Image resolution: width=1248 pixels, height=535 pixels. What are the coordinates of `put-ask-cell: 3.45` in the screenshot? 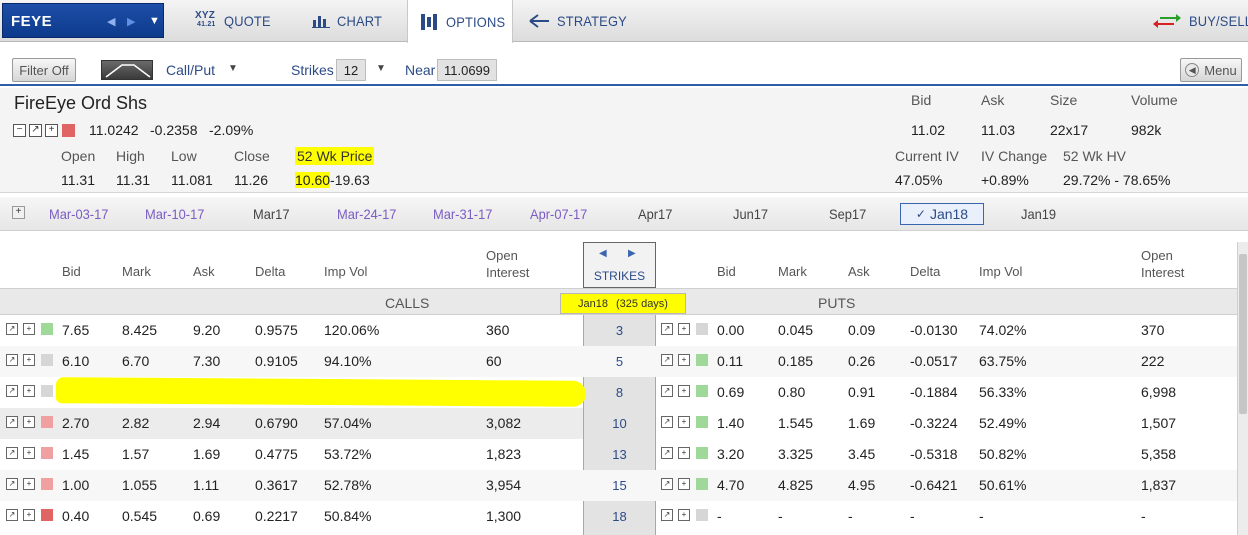 It's located at (861, 454).